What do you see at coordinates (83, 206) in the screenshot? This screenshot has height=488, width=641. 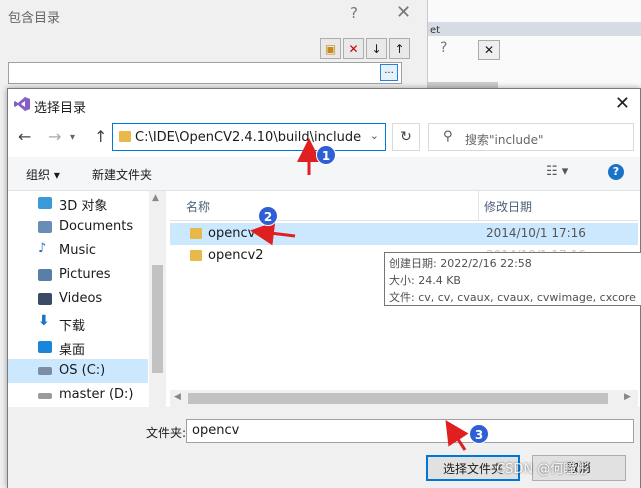 I see `sidebar-item-label: 3D 对象` at bounding box center [83, 206].